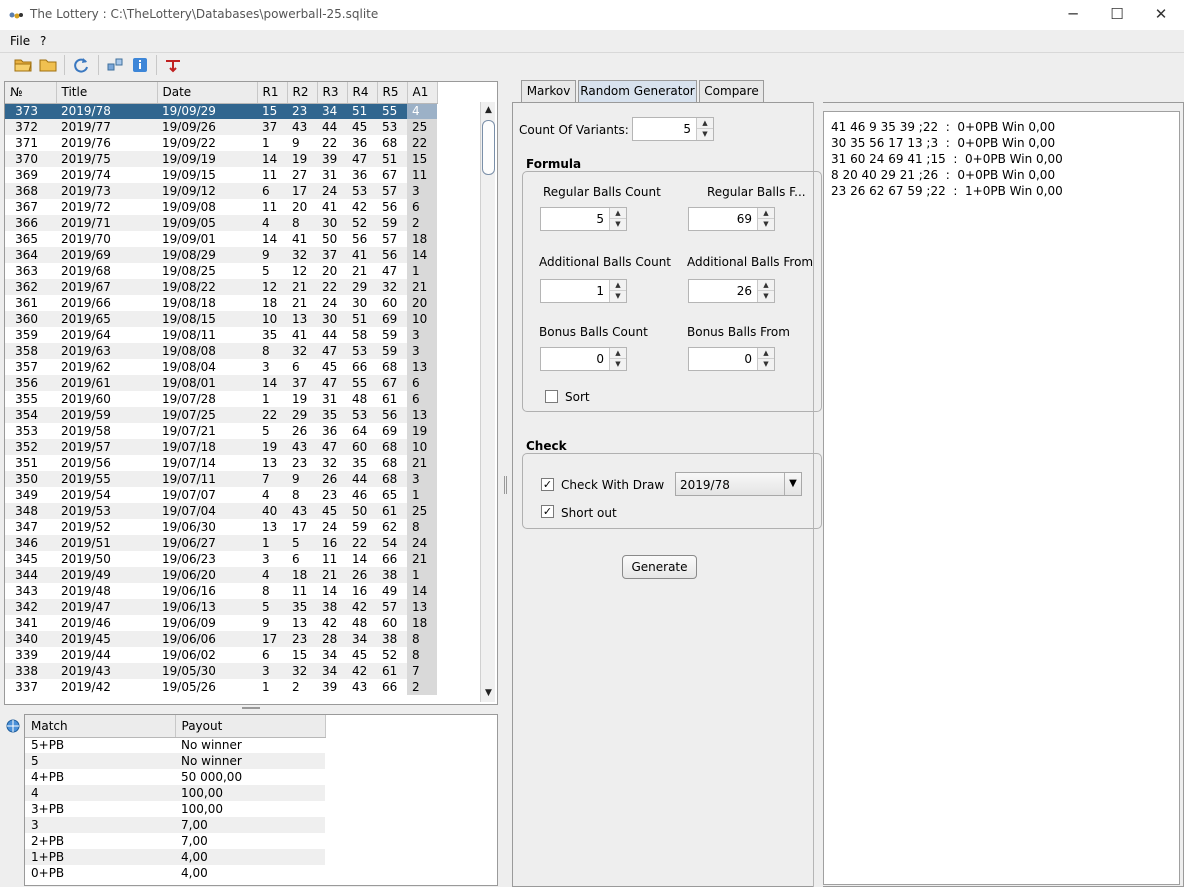  I want to click on column-header: Match, so click(100, 726).